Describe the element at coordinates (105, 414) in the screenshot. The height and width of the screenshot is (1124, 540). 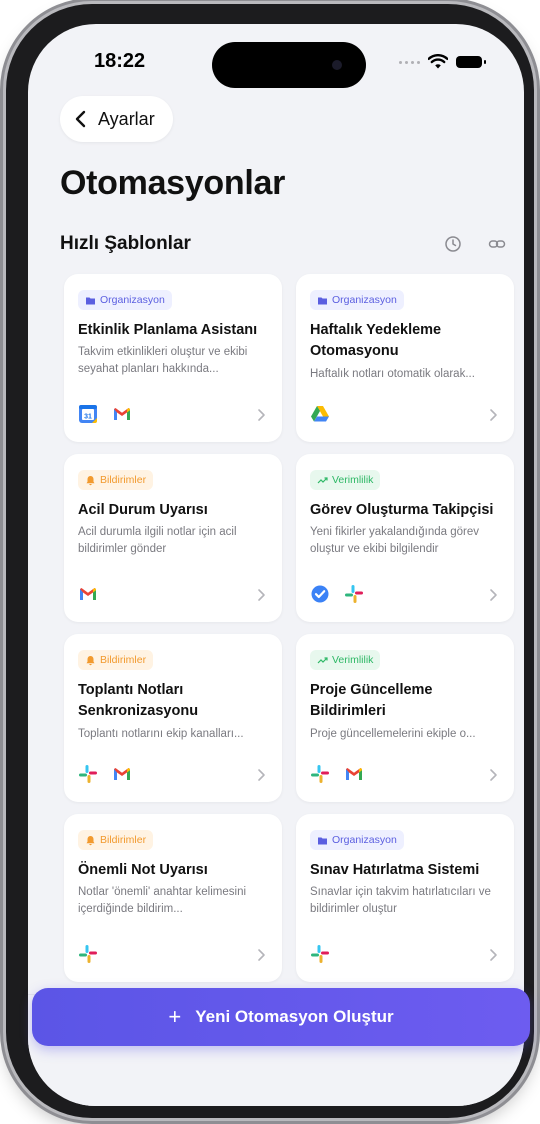
I see `app-icons: 31` at that location.